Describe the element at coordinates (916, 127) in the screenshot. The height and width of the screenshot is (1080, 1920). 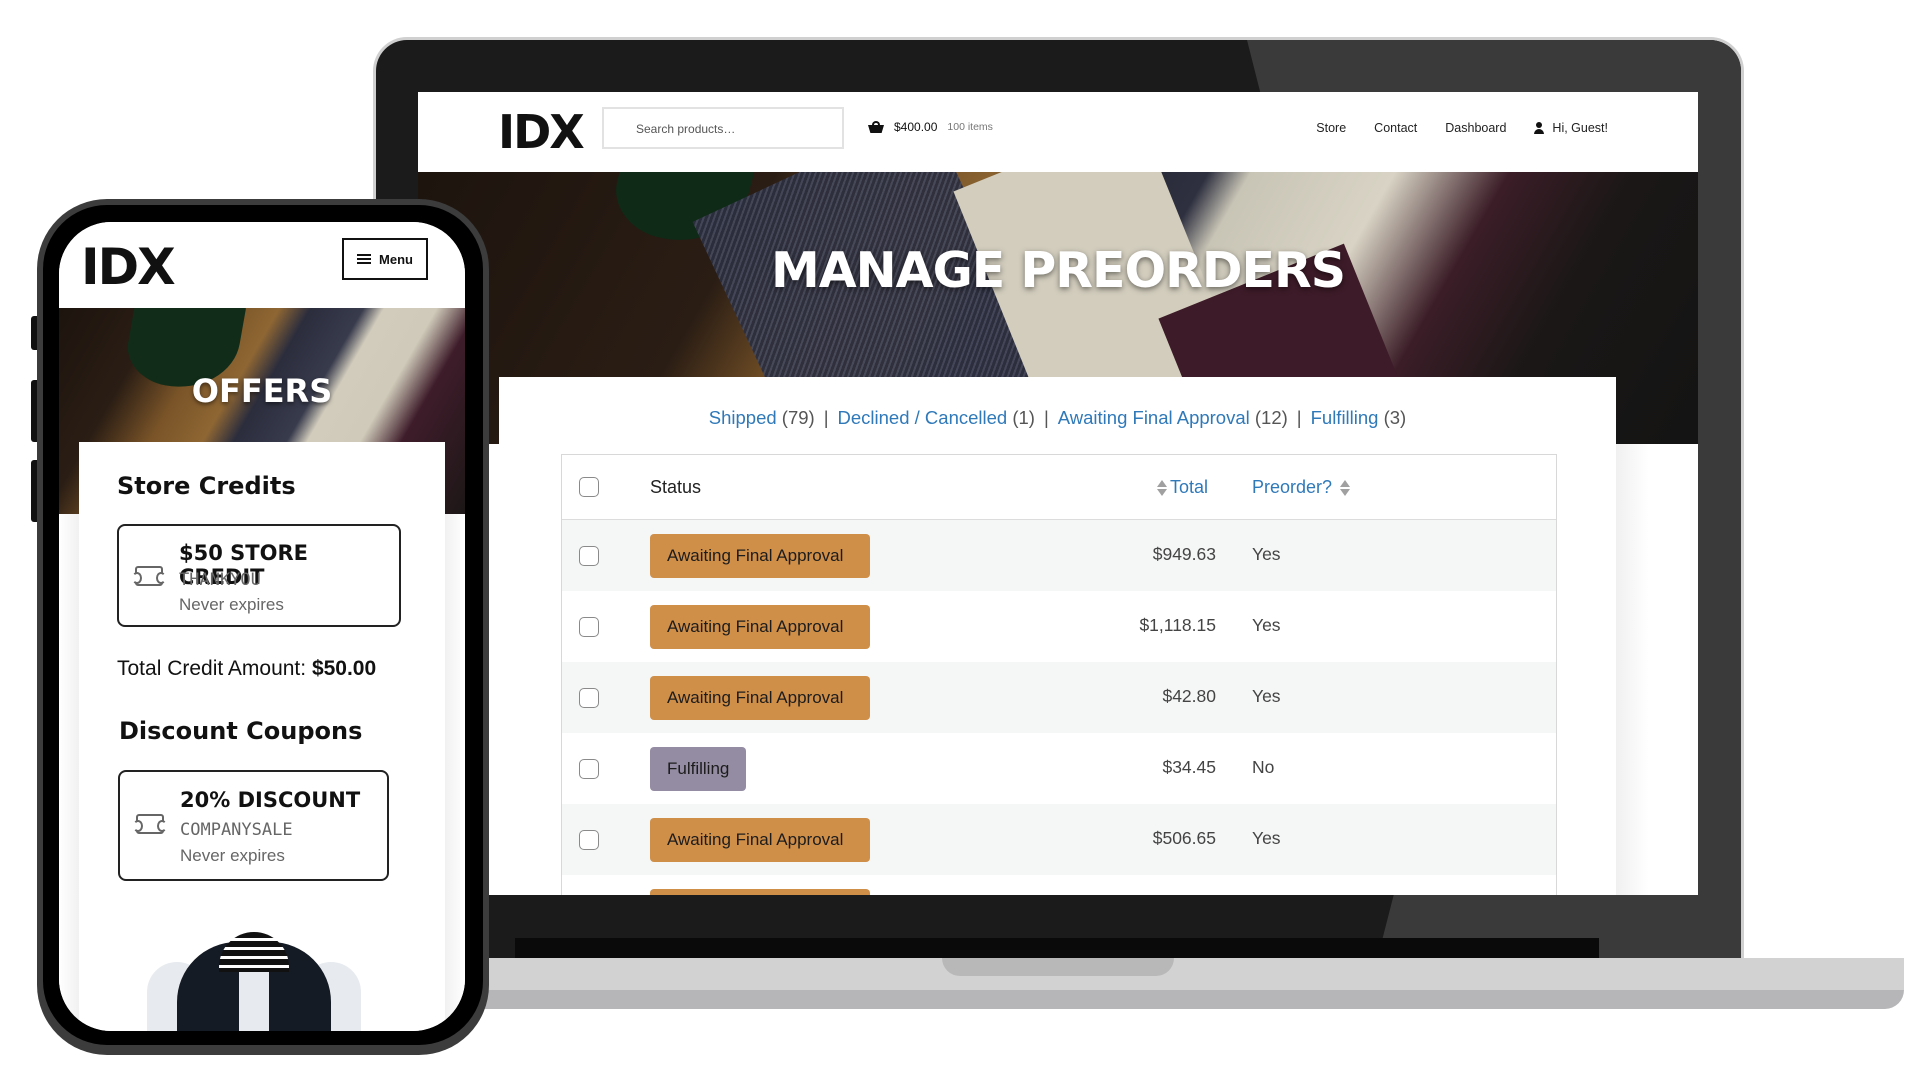
I see `cart-amount: $400.00` at that location.